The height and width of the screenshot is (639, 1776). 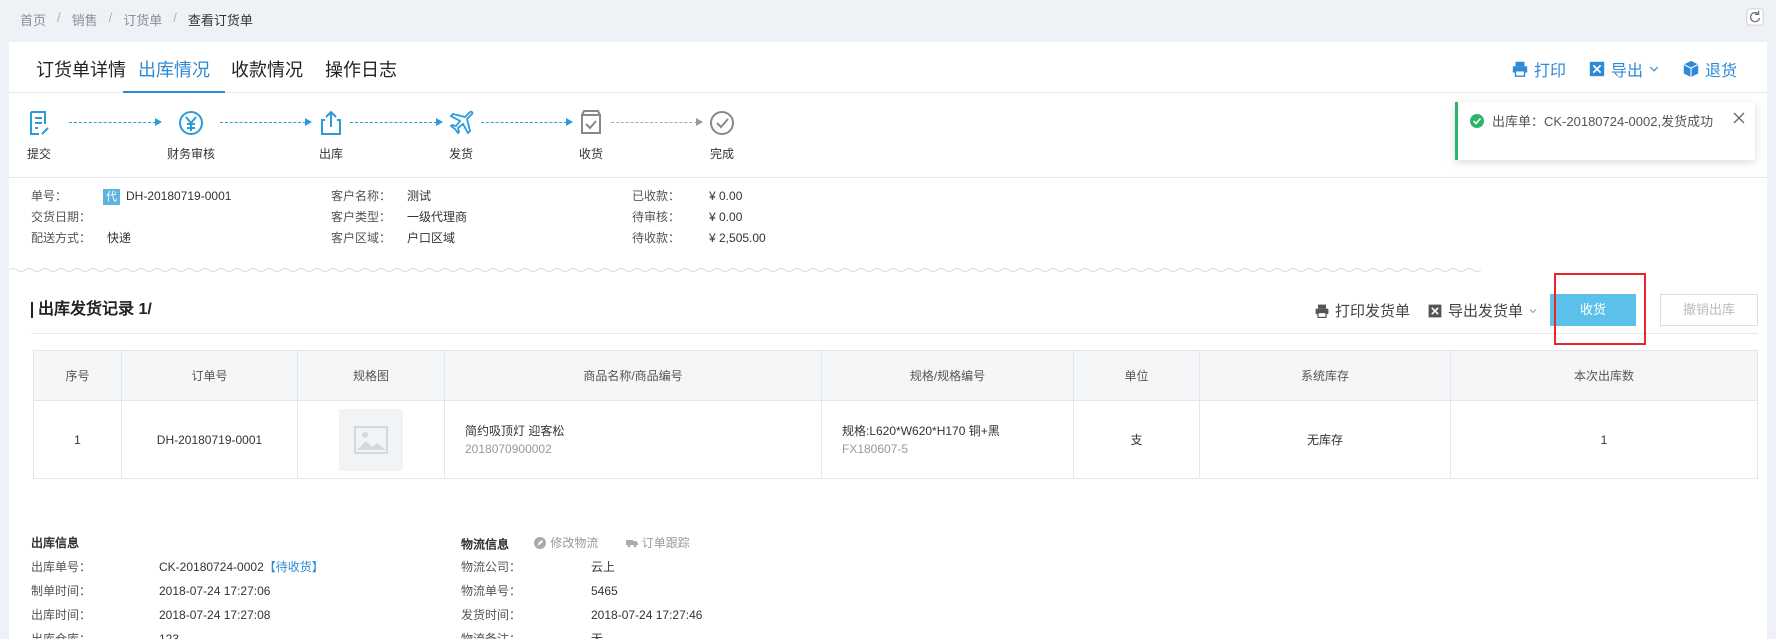 What do you see at coordinates (1755, 17) in the screenshot?
I see `refresh-icon` at bounding box center [1755, 17].